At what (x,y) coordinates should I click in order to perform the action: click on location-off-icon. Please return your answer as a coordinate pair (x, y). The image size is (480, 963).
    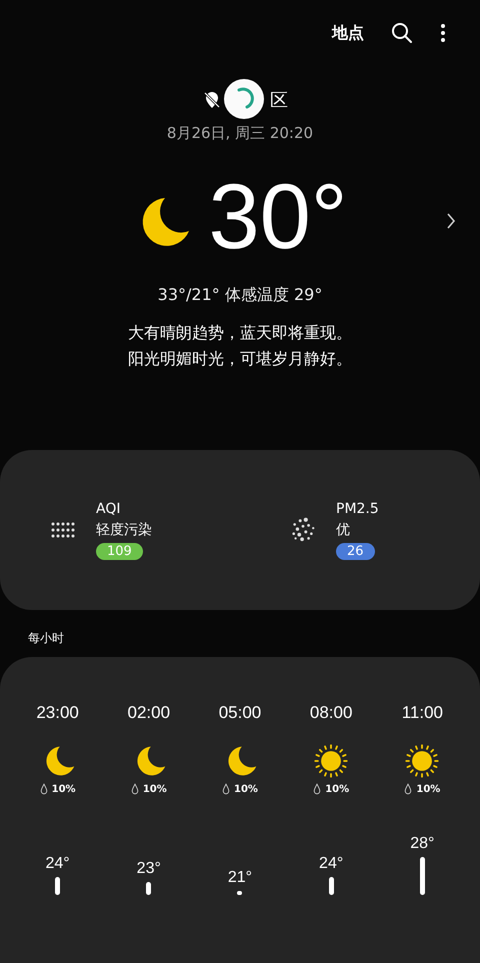
    Looking at the image, I should click on (212, 100).